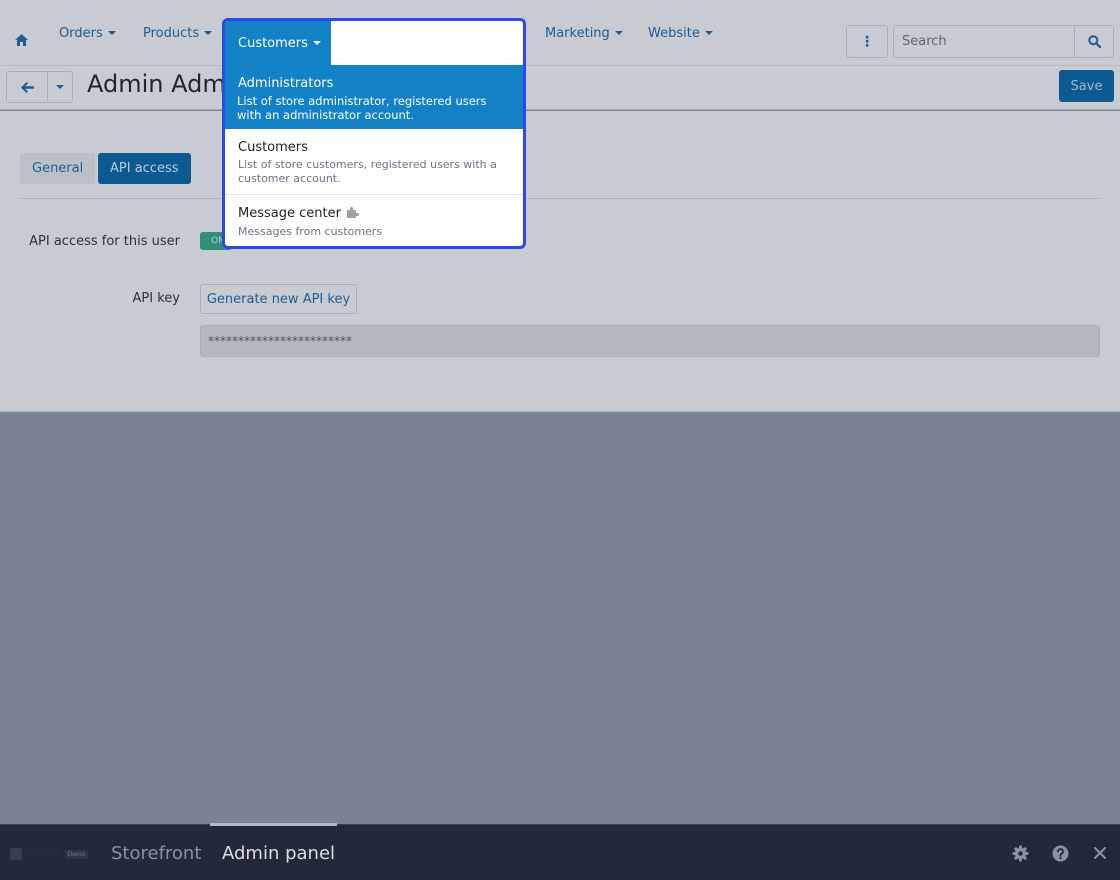 Image resolution: width=1120 pixels, height=880 pixels. Describe the element at coordinates (1100, 853) in the screenshot. I see `close-icon` at that location.